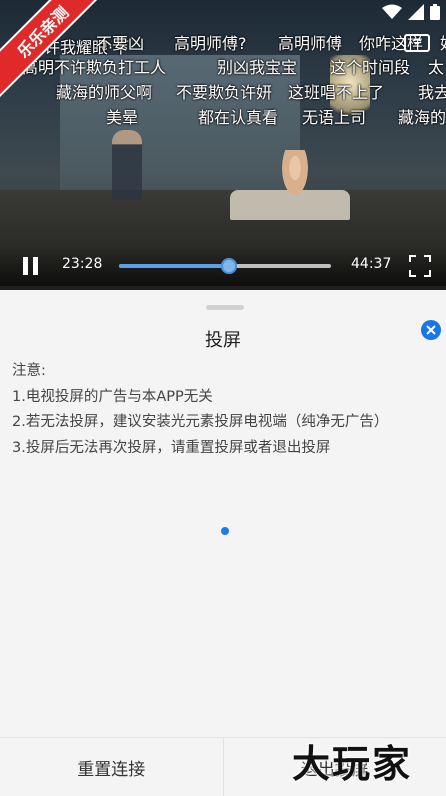 The width and height of the screenshot is (446, 796). Describe the element at coordinates (223, 340) in the screenshot. I see `sheet-title: 投屏` at that location.